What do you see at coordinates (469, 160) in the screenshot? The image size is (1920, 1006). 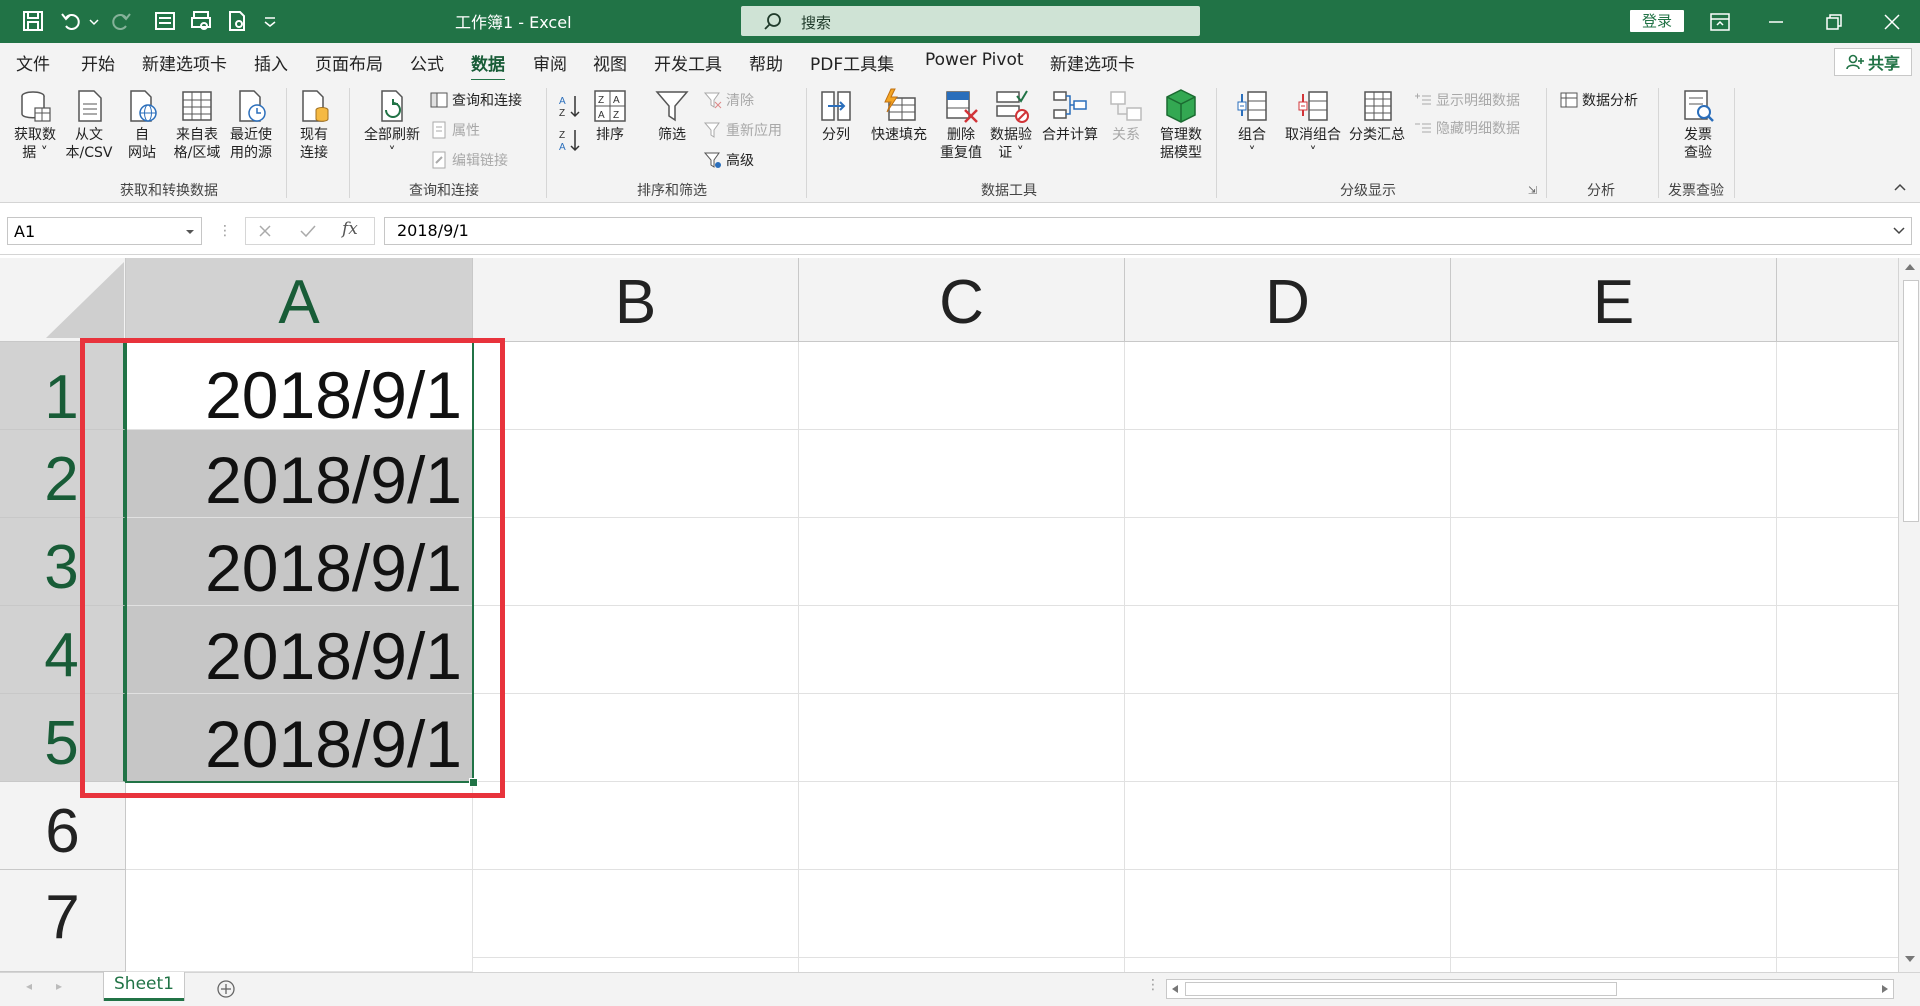 I see `edit-links-button: 编辑链接` at bounding box center [469, 160].